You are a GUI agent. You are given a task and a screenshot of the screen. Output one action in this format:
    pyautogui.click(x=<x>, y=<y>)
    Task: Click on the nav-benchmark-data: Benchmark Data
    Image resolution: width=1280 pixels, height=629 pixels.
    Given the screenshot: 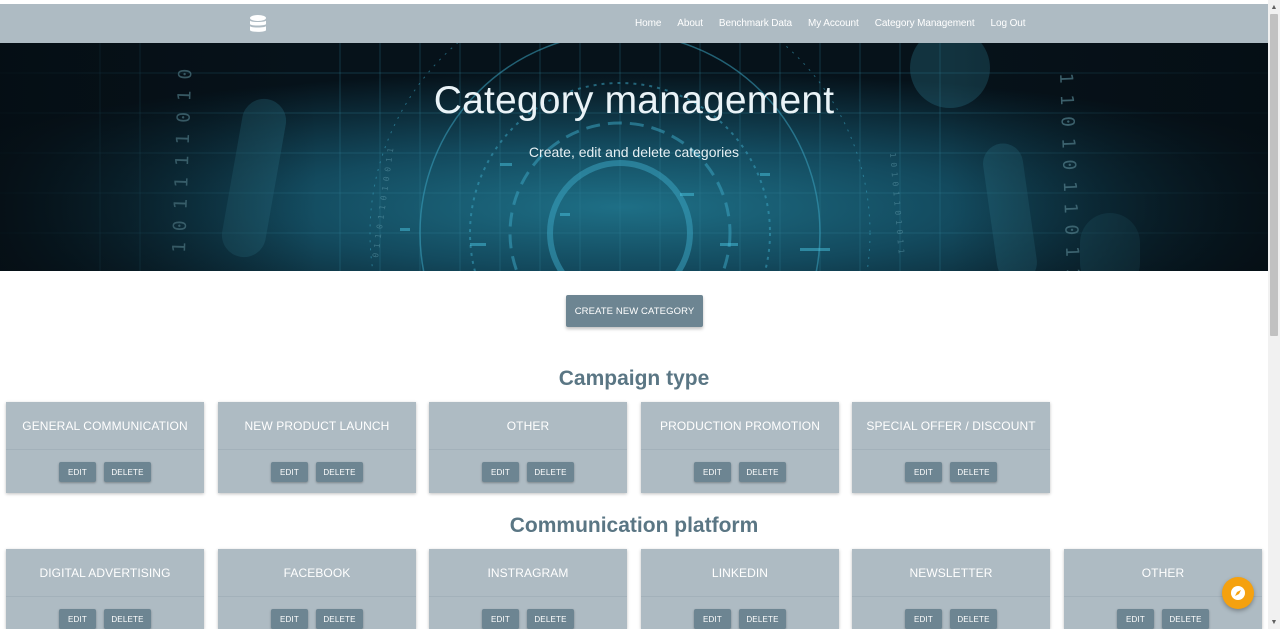 What is the action you would take?
    pyautogui.click(x=755, y=23)
    